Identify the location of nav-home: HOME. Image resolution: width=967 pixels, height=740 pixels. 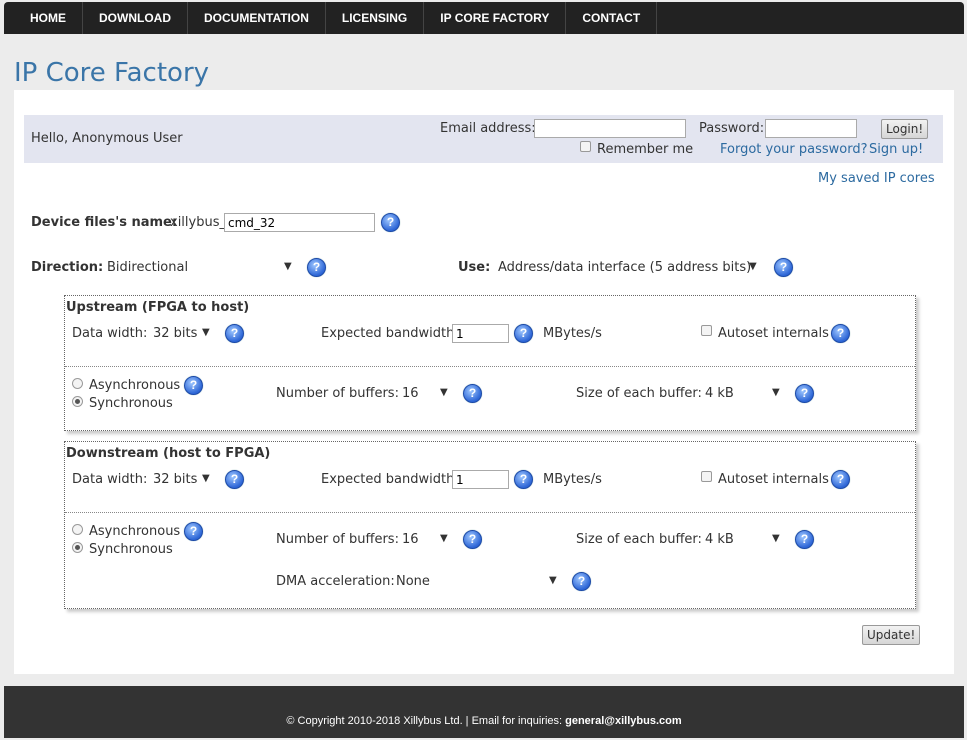
(43, 18).